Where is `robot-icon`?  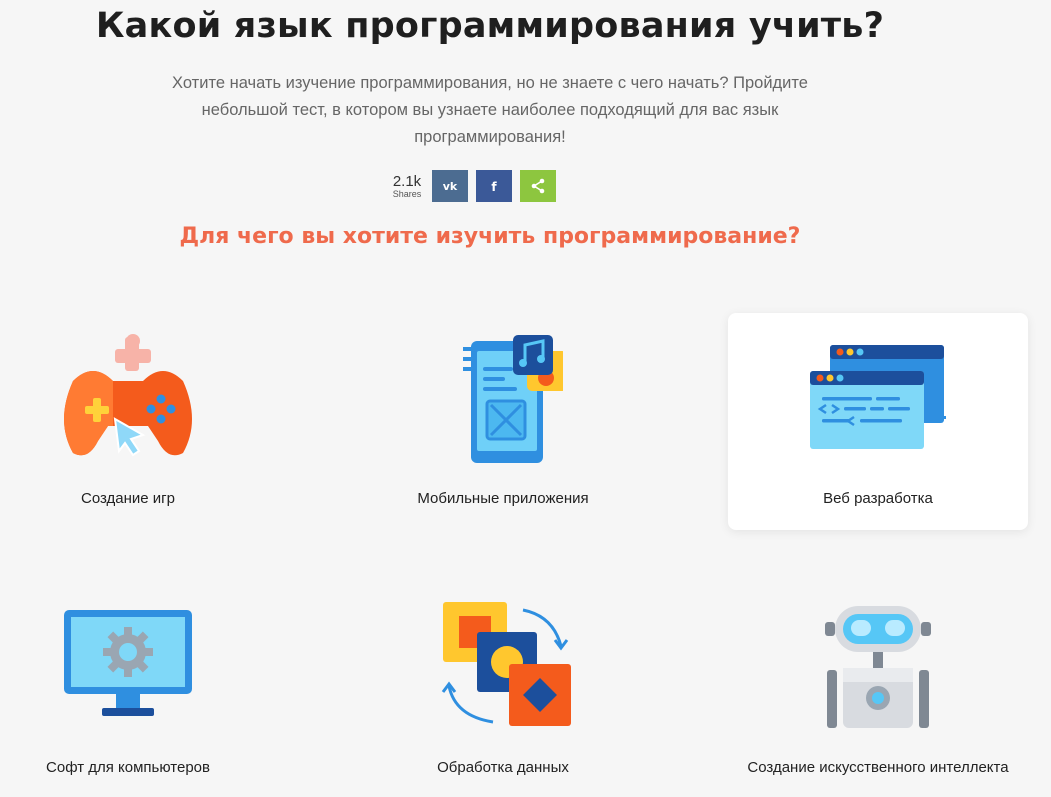
robot-icon is located at coordinates (878, 667).